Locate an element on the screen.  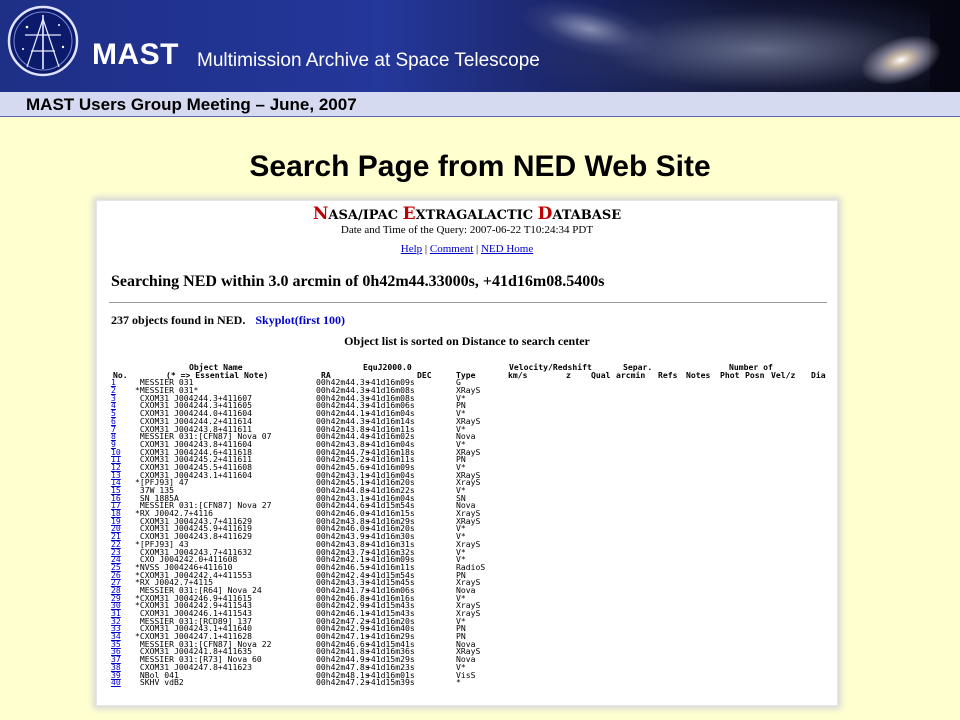
object-type: * is located at coordinates (458, 682).